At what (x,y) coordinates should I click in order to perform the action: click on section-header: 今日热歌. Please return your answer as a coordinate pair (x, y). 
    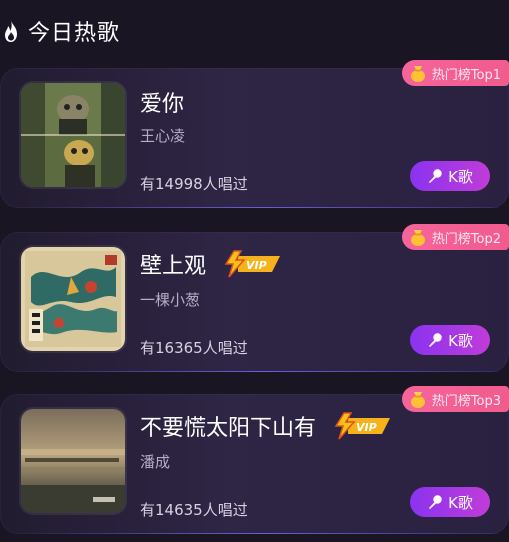
    Looking at the image, I should click on (60, 31).